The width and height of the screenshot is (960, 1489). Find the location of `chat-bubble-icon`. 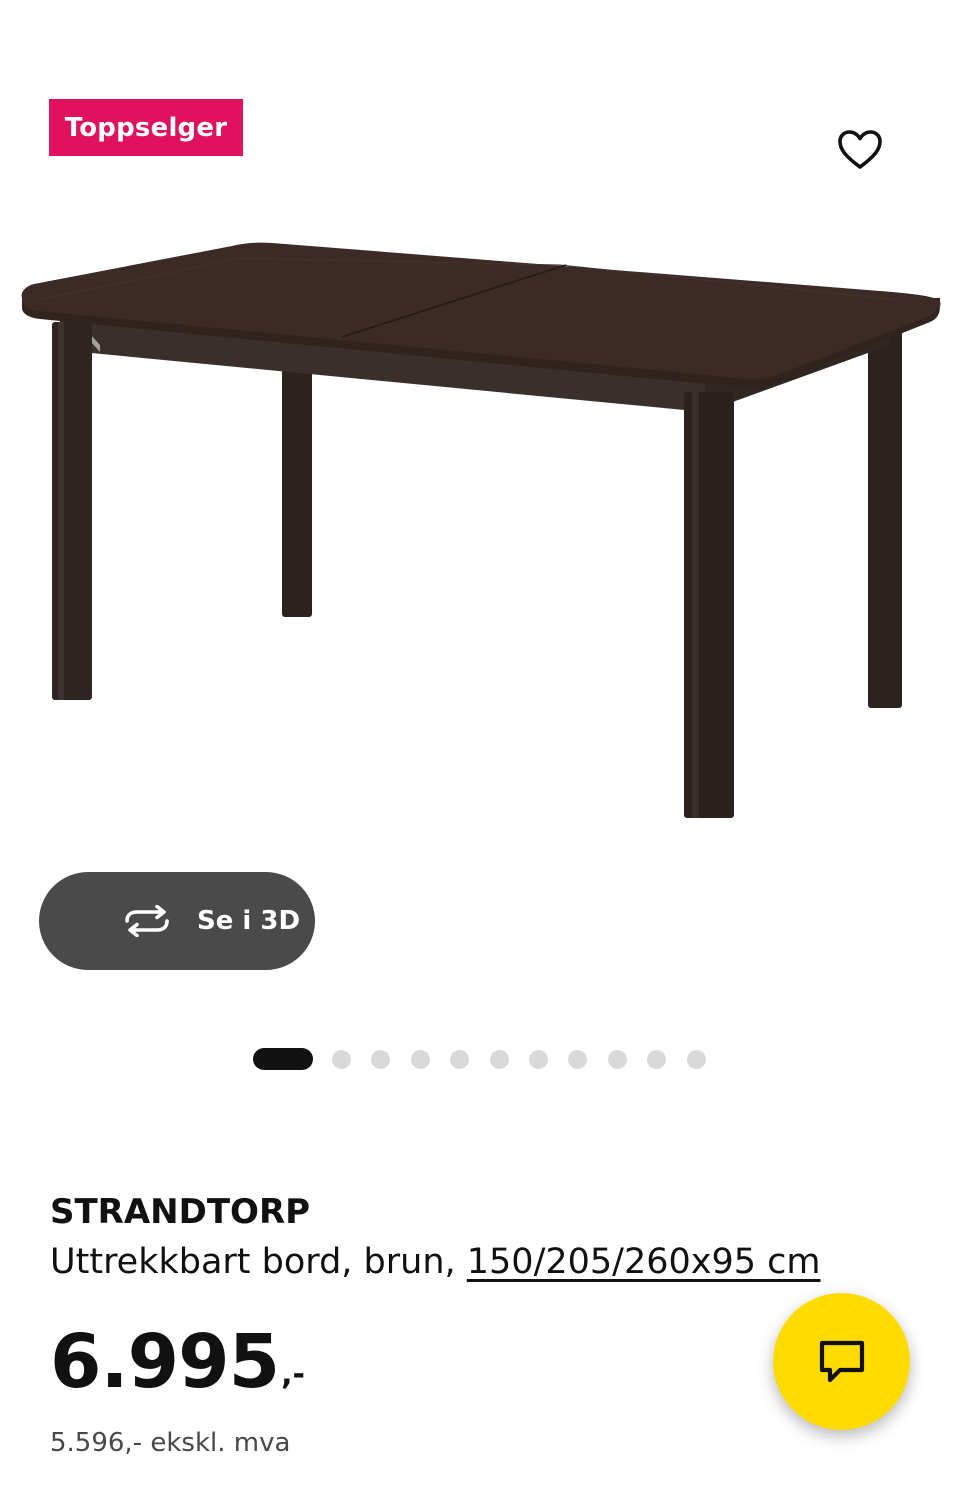

chat-bubble-icon is located at coordinates (841, 1361).